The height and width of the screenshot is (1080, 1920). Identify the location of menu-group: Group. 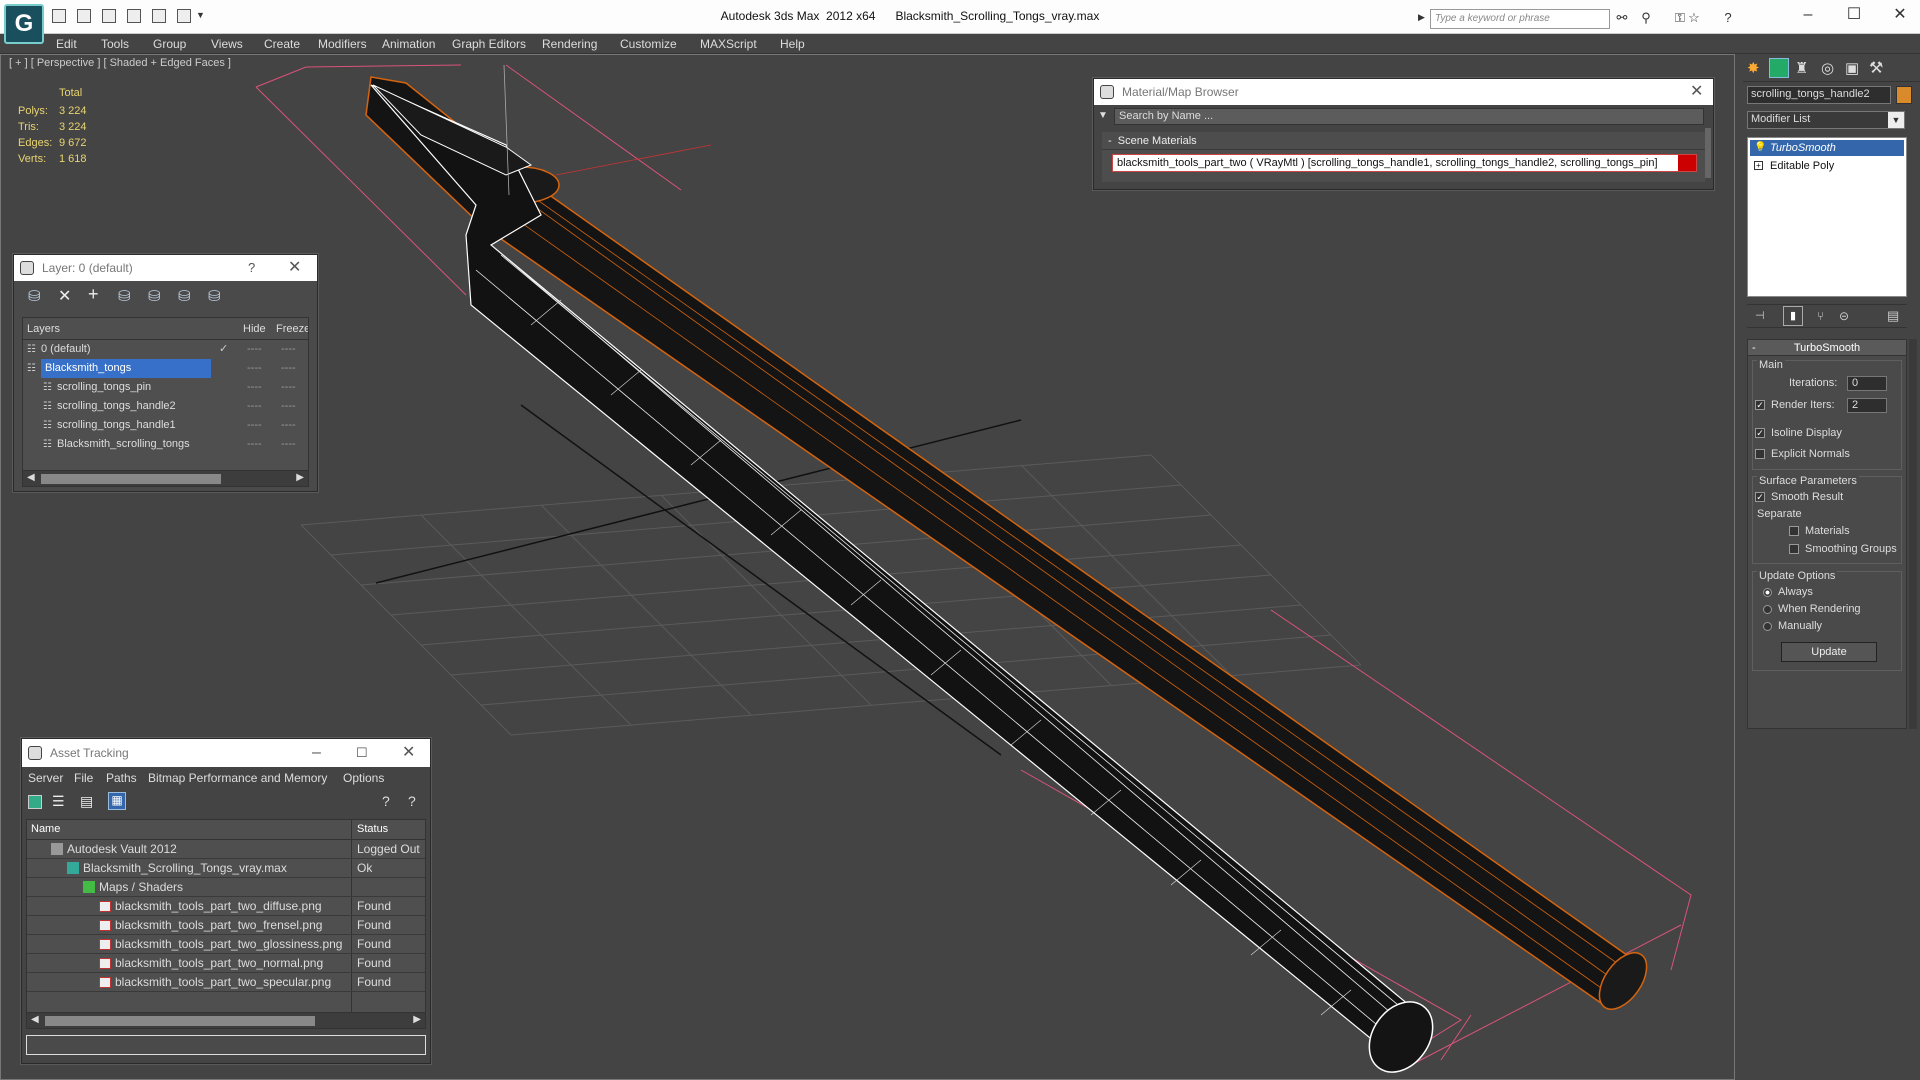
(169, 44).